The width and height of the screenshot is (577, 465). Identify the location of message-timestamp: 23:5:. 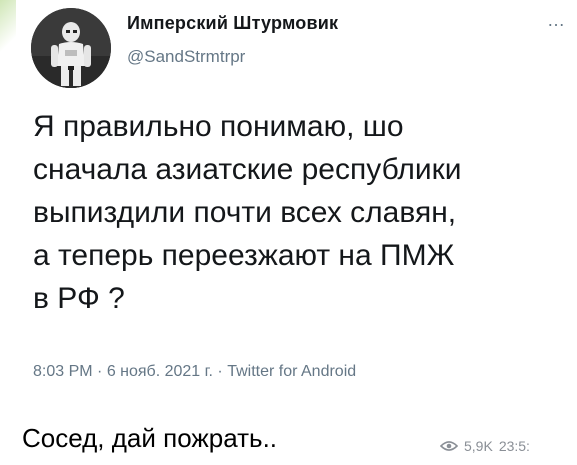
(514, 446).